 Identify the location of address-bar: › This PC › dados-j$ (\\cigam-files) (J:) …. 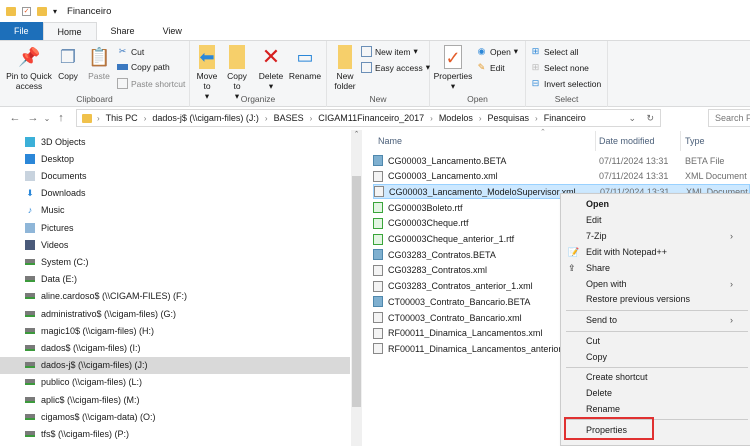
(368, 118).